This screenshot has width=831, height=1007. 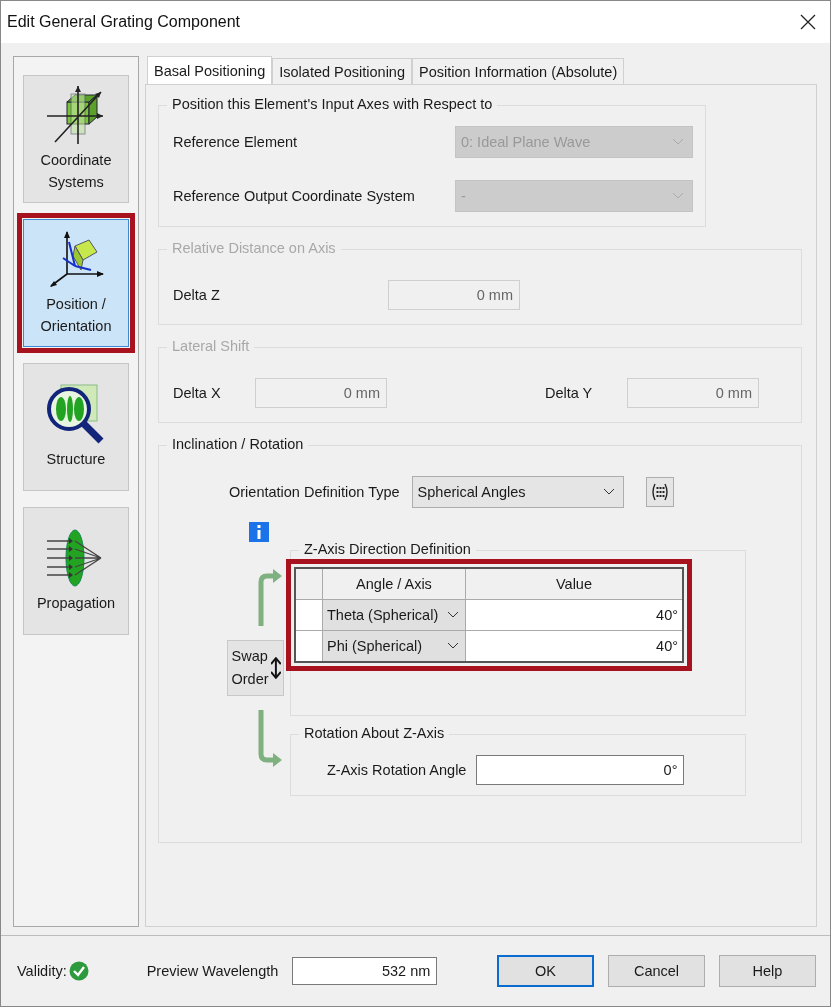 I want to click on field-label: Delta Z, so click(x=197, y=295).